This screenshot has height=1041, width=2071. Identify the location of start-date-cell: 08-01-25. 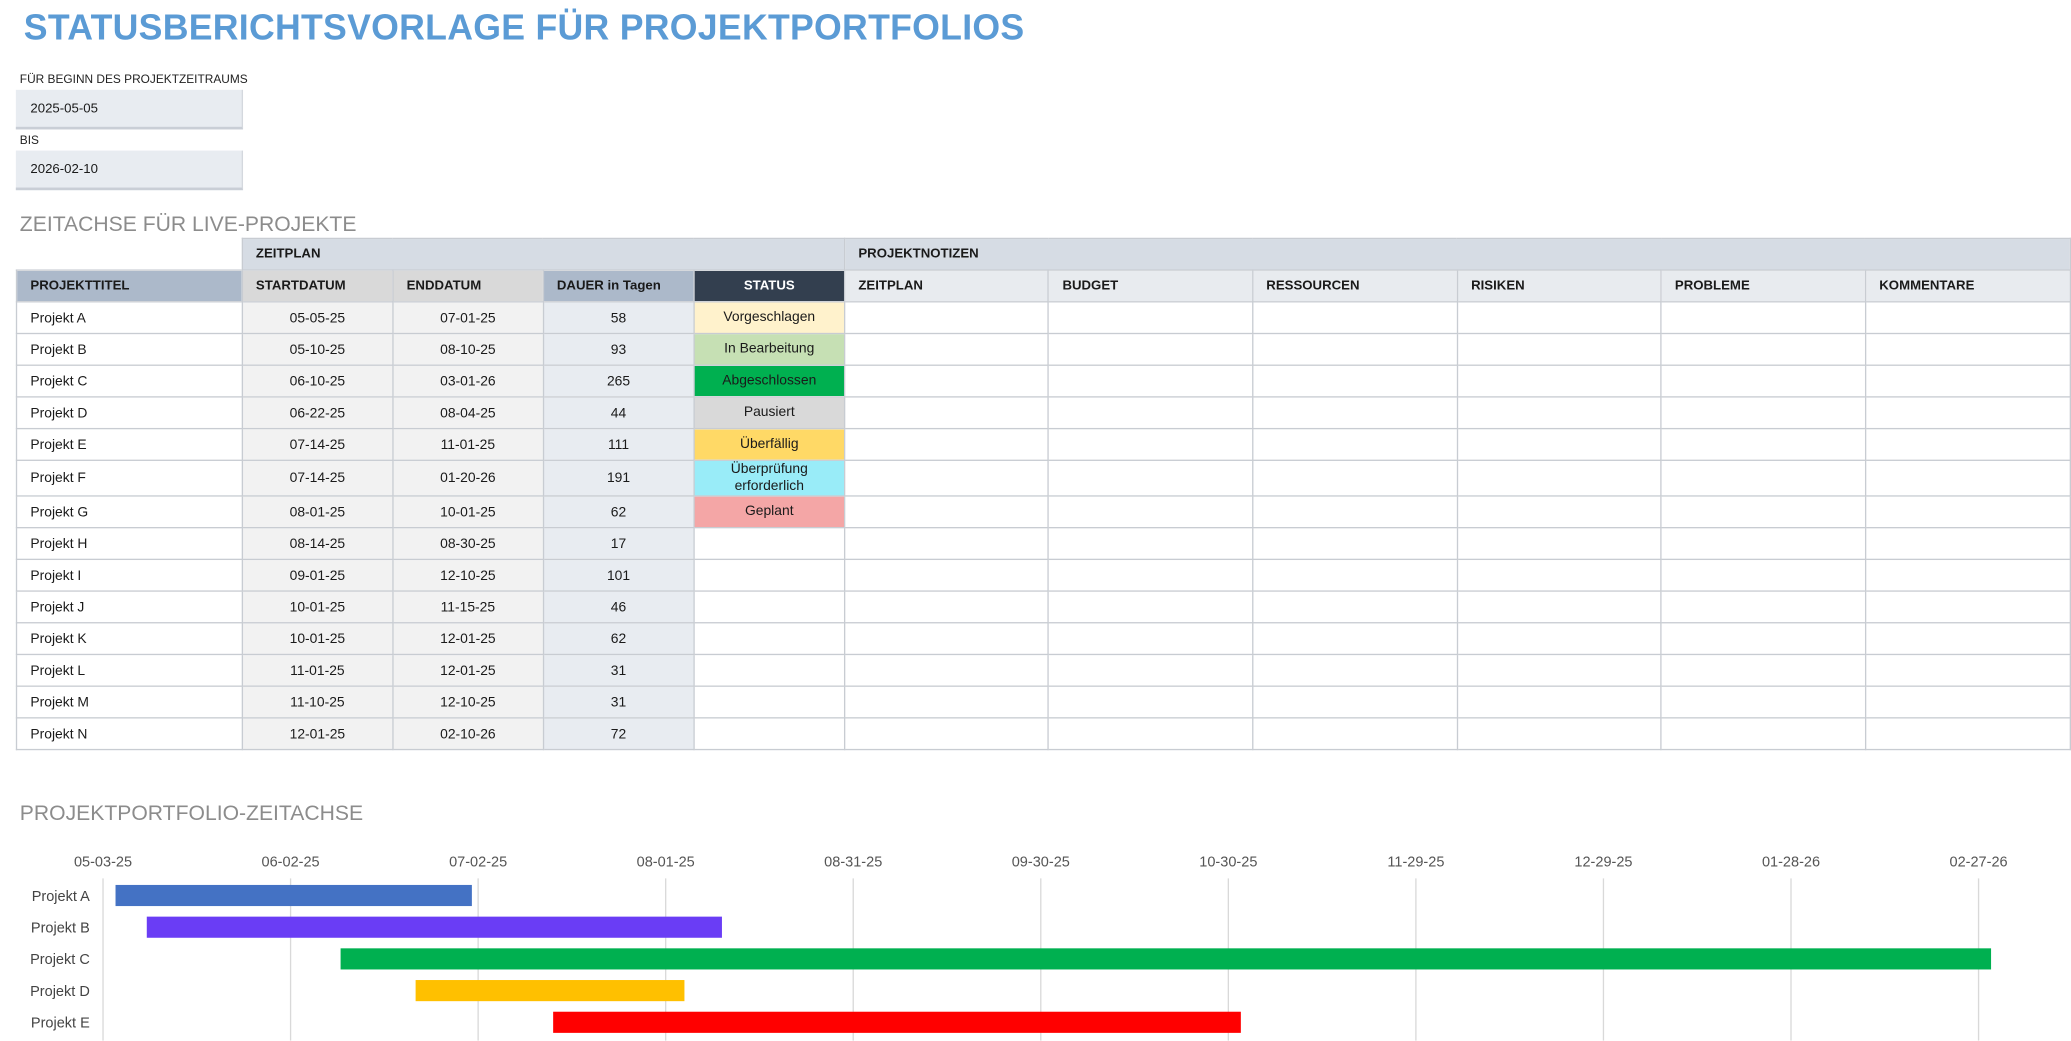
(317, 512).